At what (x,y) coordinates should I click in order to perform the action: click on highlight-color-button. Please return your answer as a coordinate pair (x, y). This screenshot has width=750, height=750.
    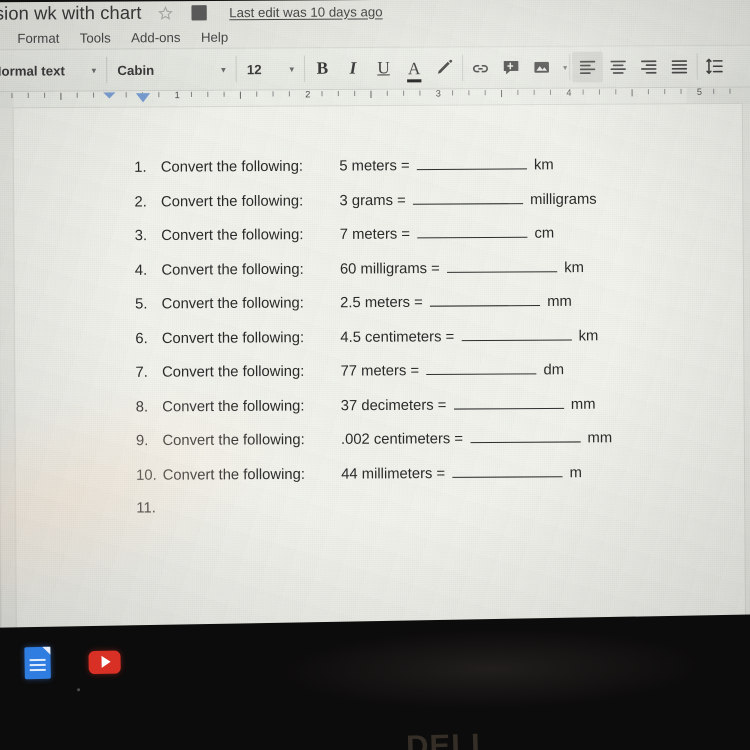
    Looking at the image, I should click on (444, 68).